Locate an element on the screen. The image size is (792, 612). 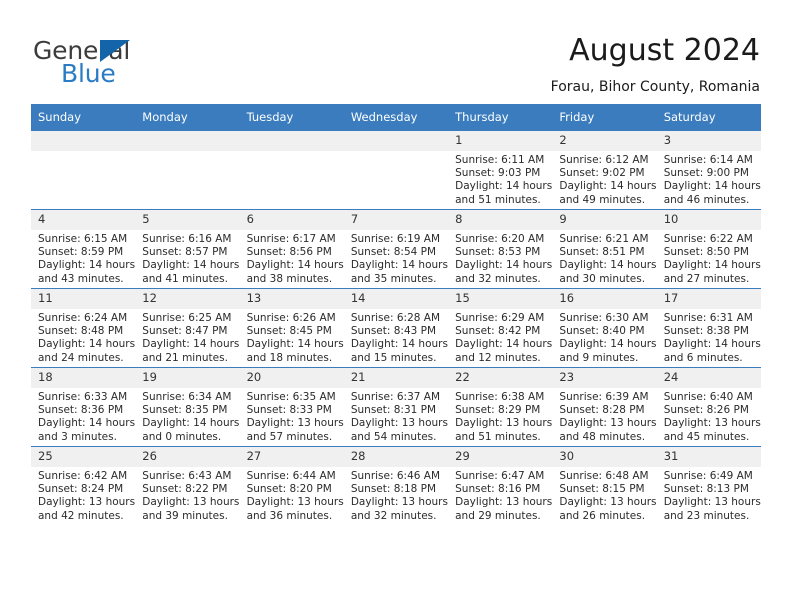
day-sun-info-line: Sunrise: 6:22 AM is located at coordinates (708, 239).